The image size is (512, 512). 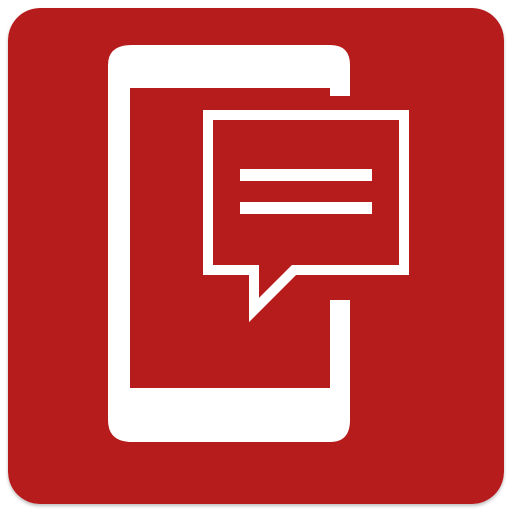 What do you see at coordinates (228, 412) in the screenshot?
I see `home-button-icon` at bounding box center [228, 412].